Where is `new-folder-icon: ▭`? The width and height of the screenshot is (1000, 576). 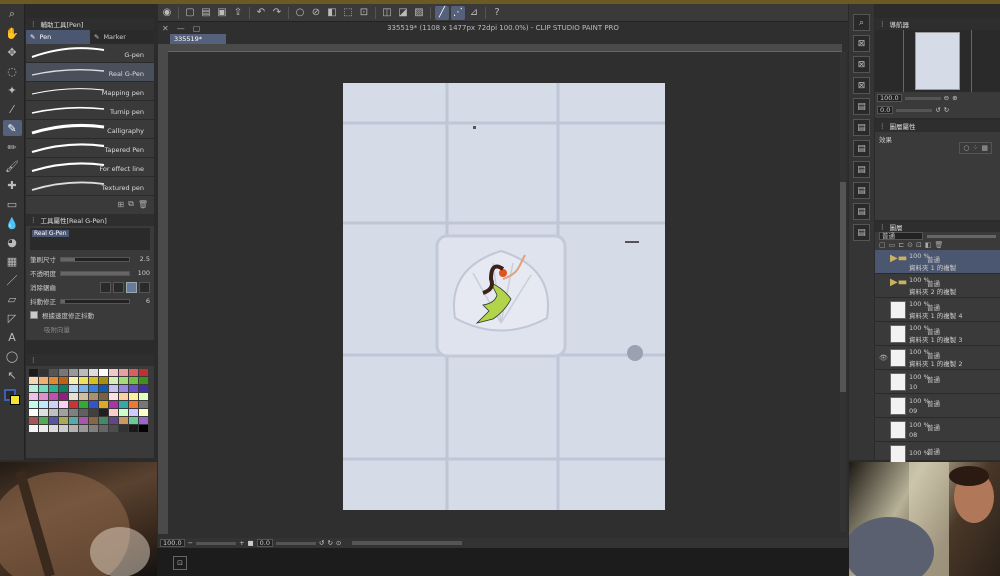
new-folder-icon: ▭ is located at coordinates (892, 245).